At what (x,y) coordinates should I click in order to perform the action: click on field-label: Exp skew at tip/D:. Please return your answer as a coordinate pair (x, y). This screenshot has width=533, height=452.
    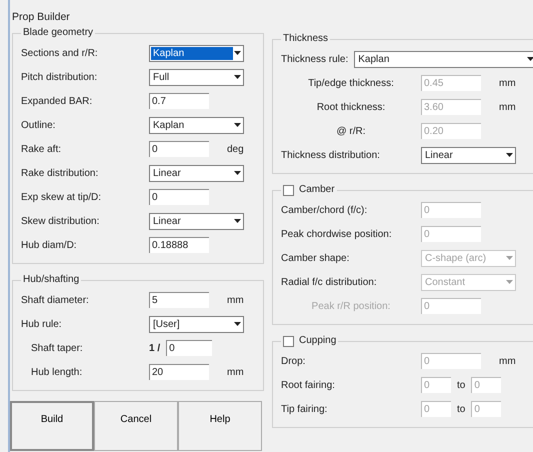
    Looking at the image, I should click on (61, 197).